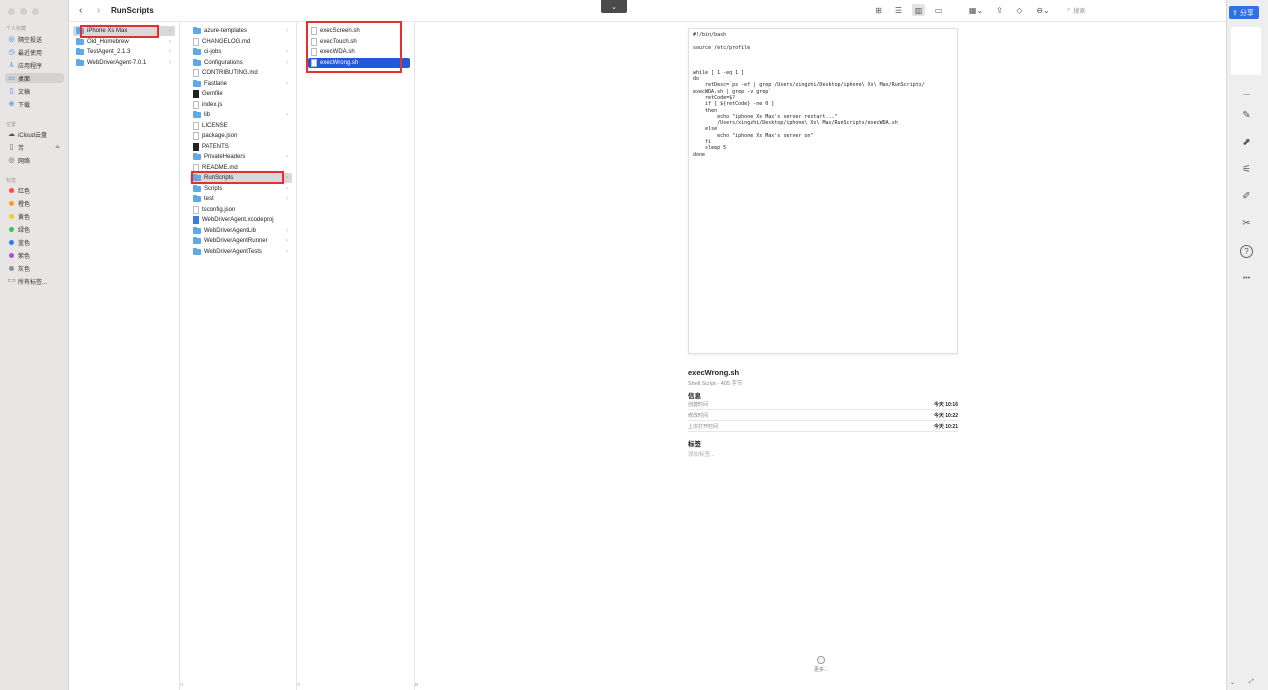 Image resolution: width=1268 pixels, height=690 pixels. Describe the element at coordinates (34, 104) in the screenshot. I see `sidebar-item-downloads: ⊕ 下载` at that location.